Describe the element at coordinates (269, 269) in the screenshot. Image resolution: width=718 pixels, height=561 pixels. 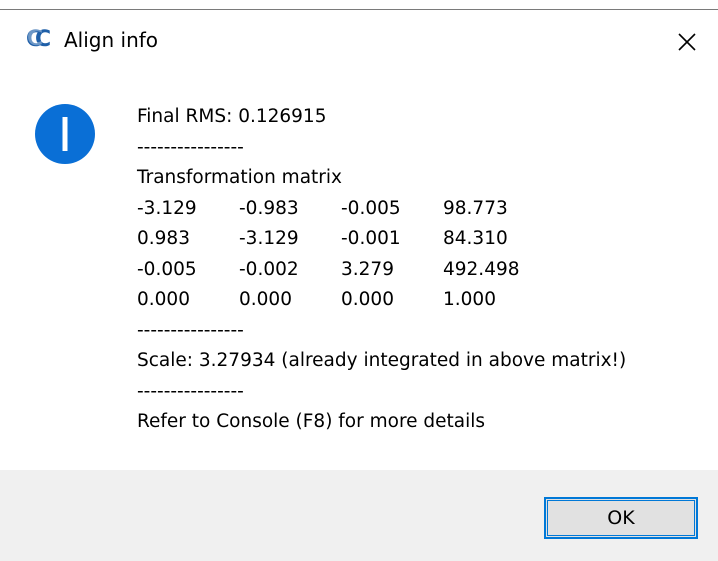
I see `matrix-cell: -0.002` at that location.